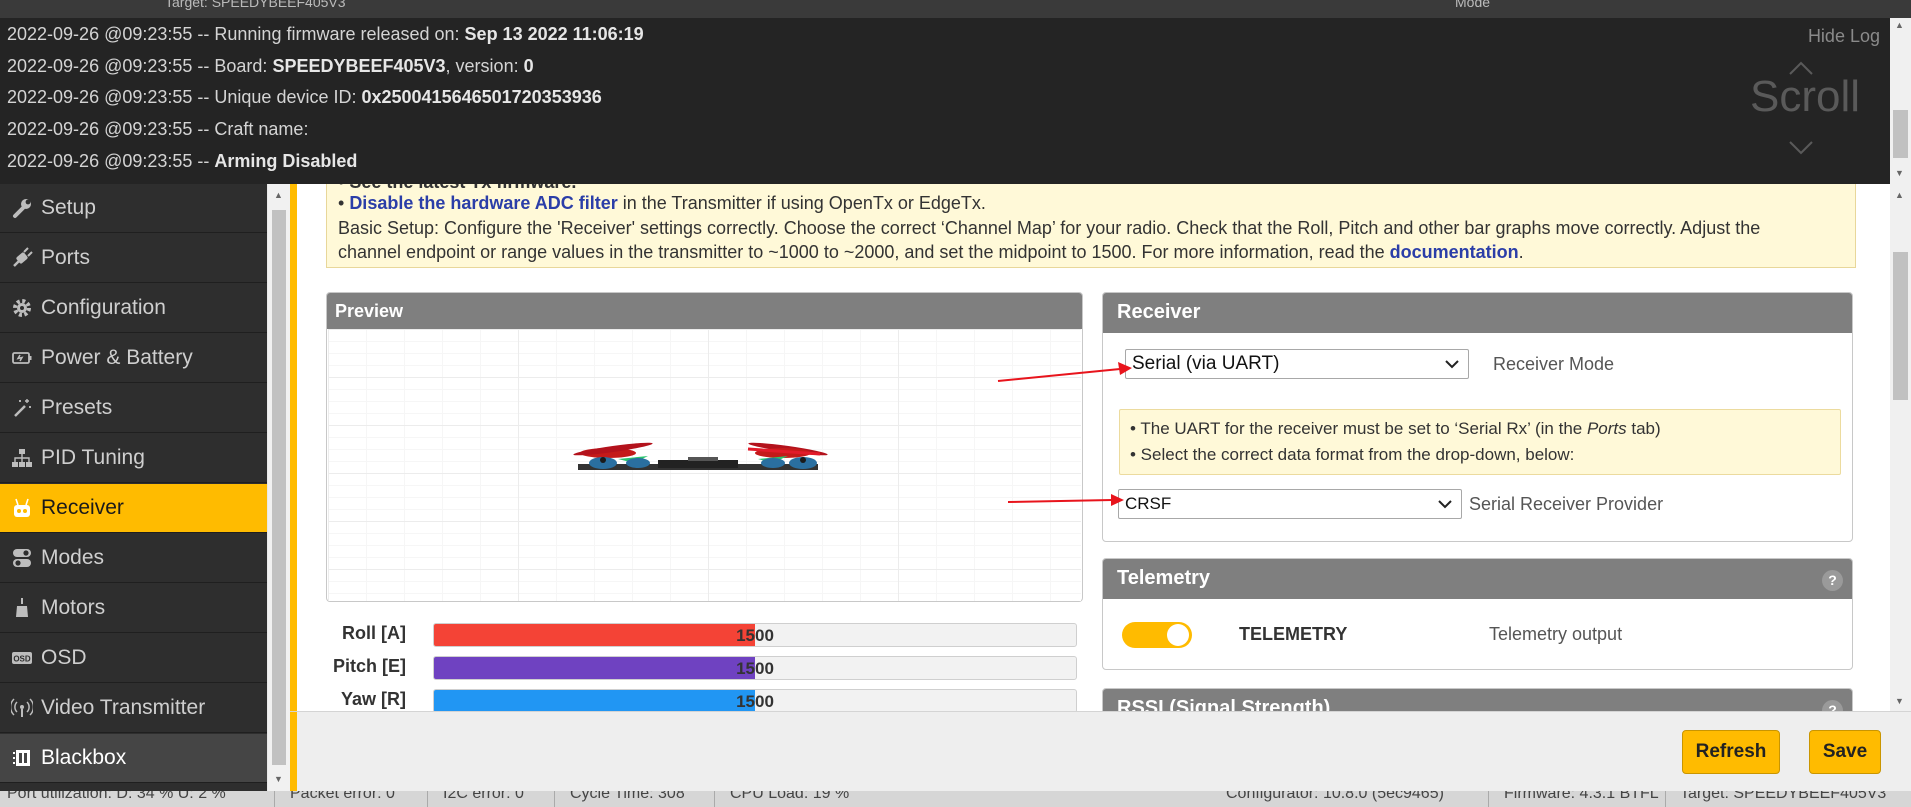  I want to click on sidebar-item-osd: OSD OSD, so click(133, 658).